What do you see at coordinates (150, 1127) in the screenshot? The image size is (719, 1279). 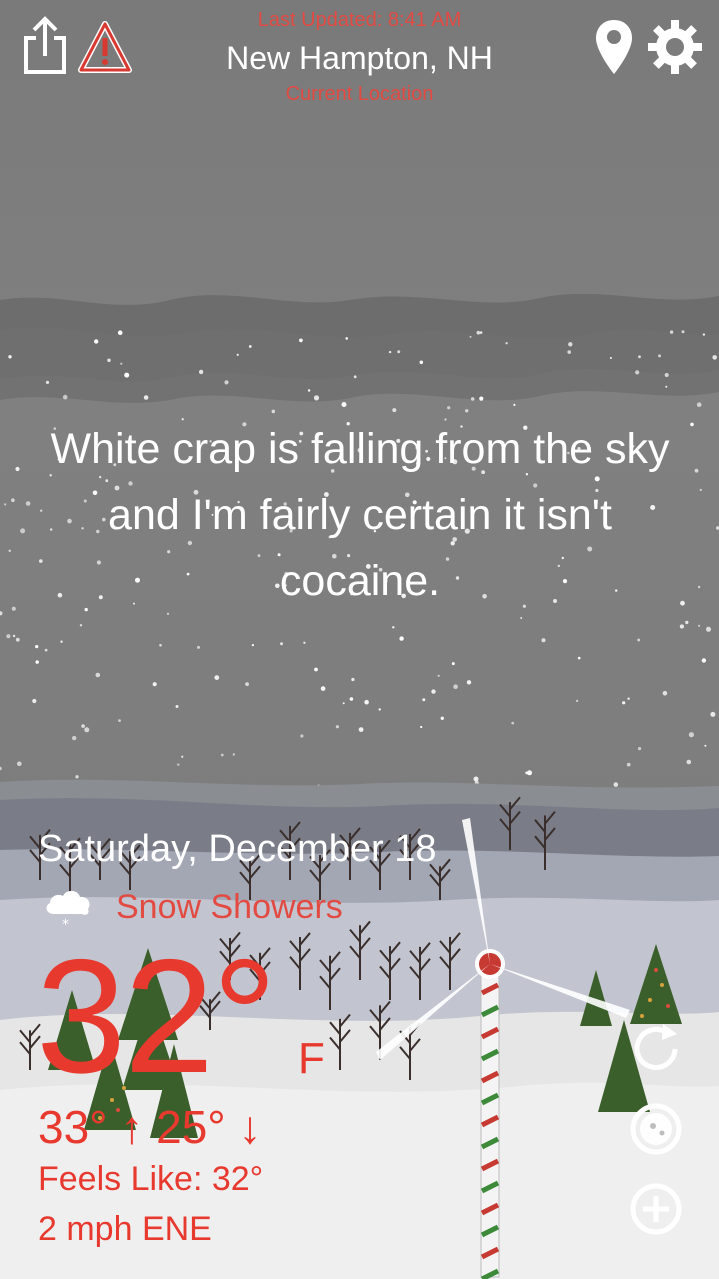 I see `high-low-temps: 33° ↑ 25° ↓` at bounding box center [150, 1127].